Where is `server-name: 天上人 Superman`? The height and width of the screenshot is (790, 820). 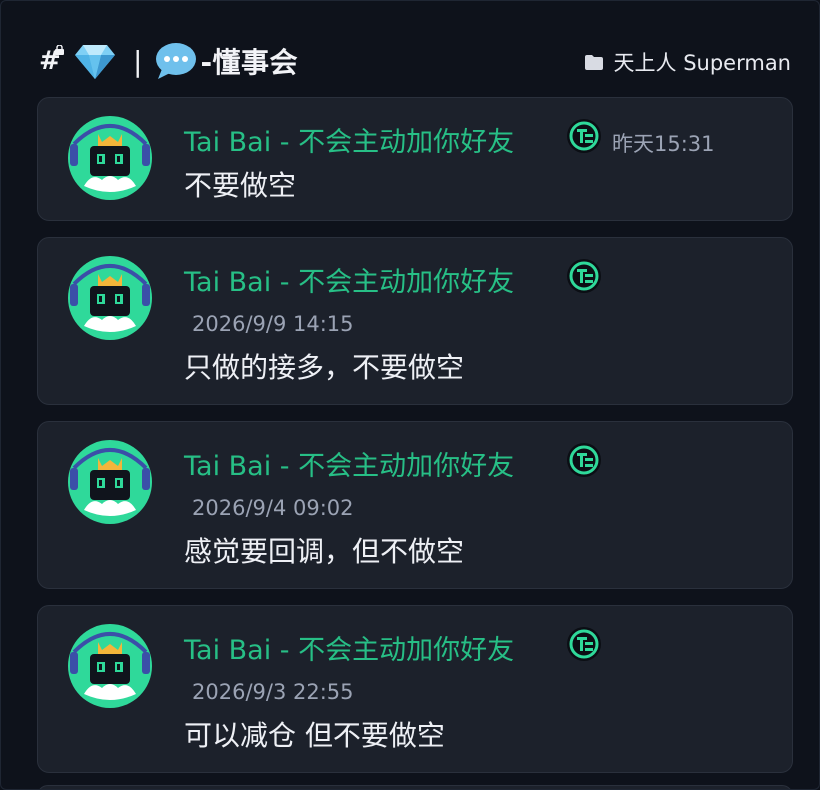
server-name: 天上人 Superman is located at coordinates (702, 63).